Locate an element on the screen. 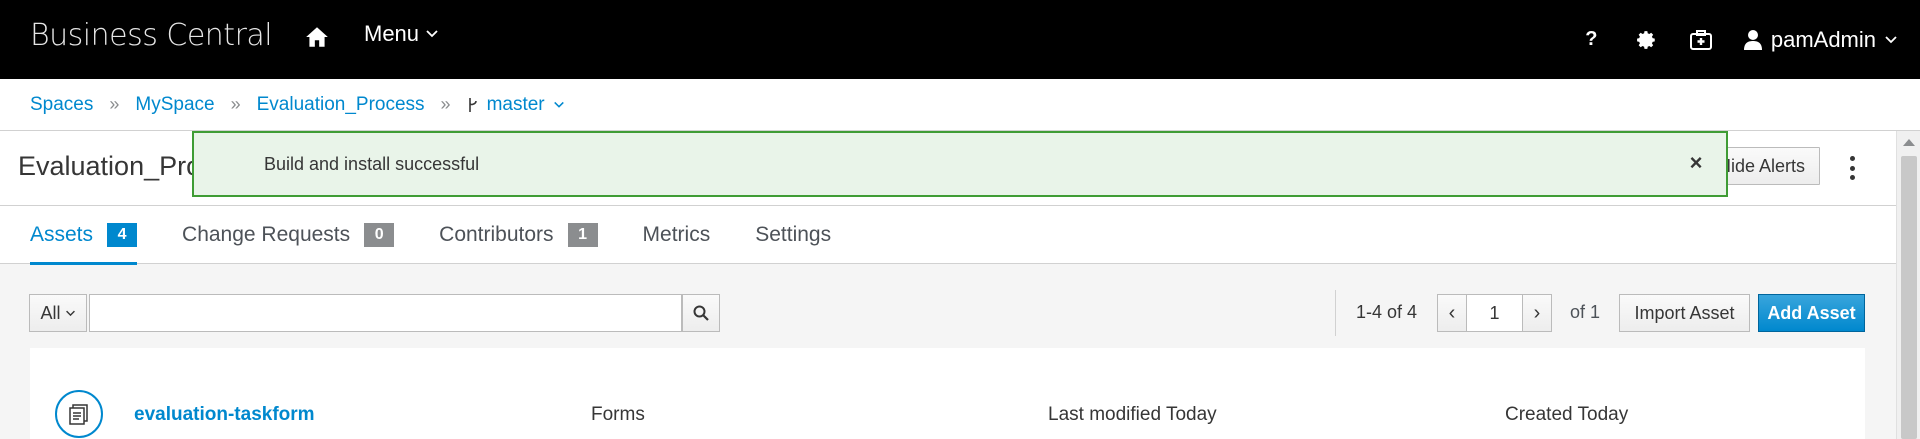 Image resolution: width=1920 pixels, height=439 pixels. user-menu: pamAdmin is located at coordinates (1824, 40).